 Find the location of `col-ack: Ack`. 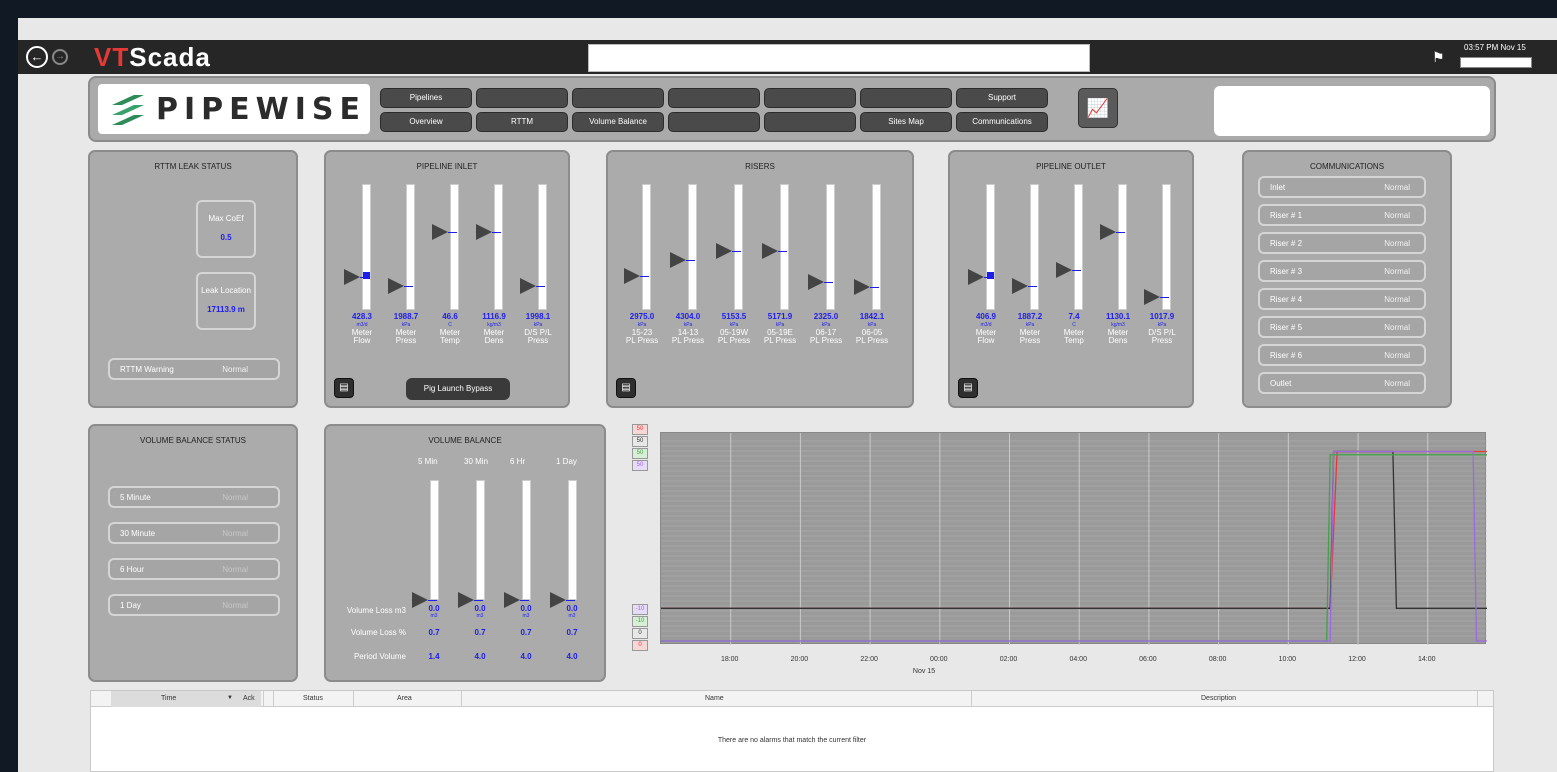

col-ack: Ack is located at coordinates (249, 698).